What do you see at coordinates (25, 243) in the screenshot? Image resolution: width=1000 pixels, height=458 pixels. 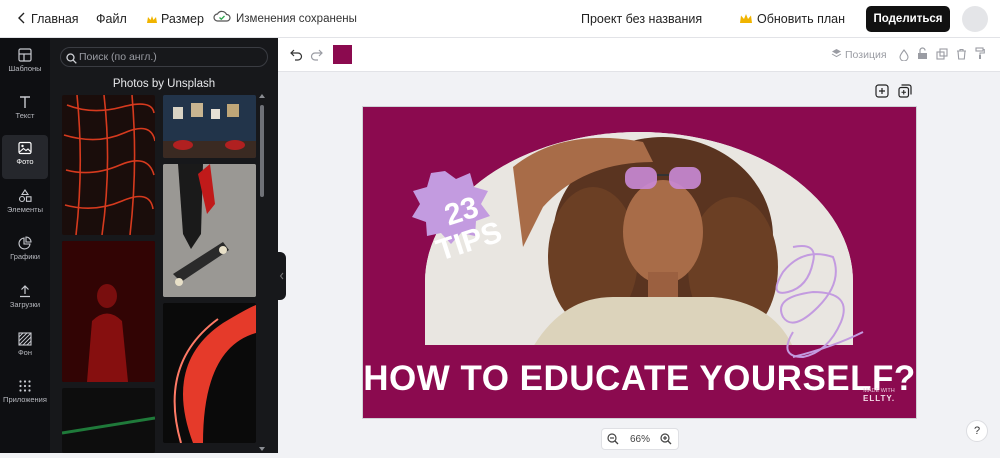 I see `charts-icon` at bounding box center [25, 243].